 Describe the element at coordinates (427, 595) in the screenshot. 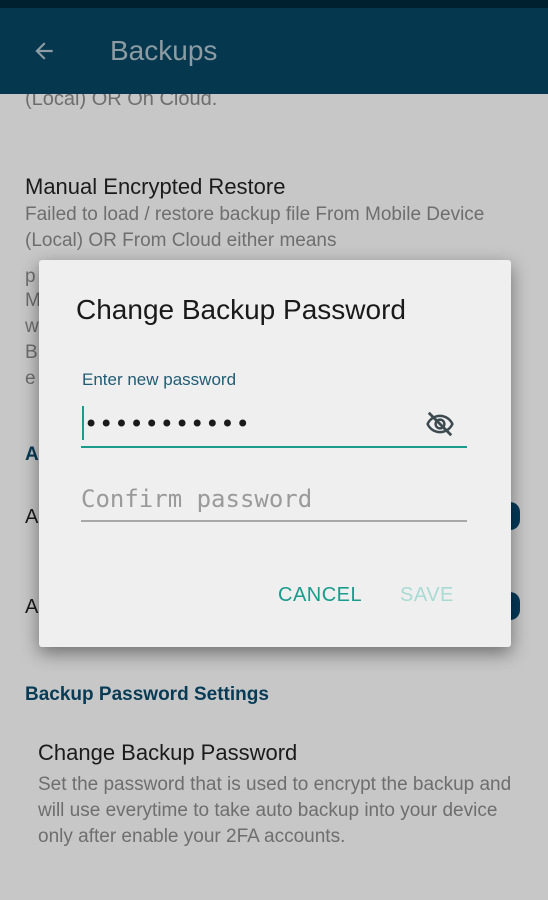

I see `save-button: SAVE` at that location.